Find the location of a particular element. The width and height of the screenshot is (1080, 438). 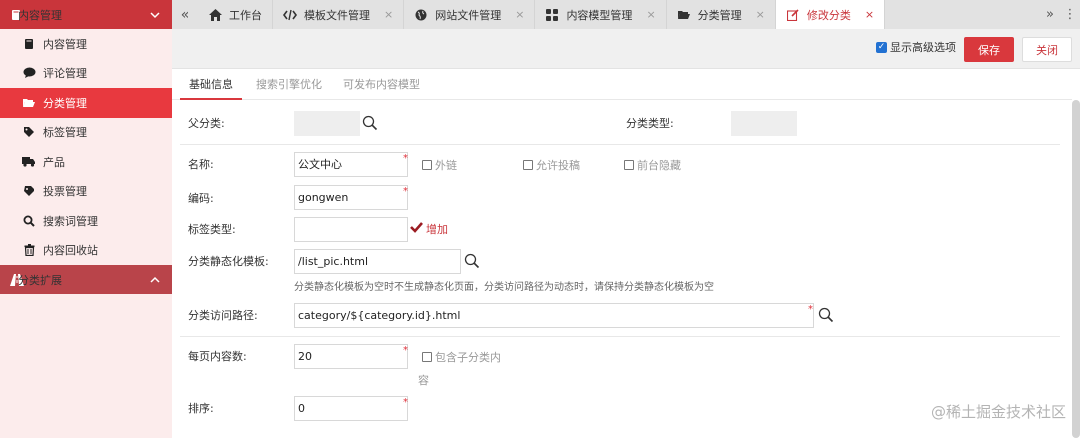

sidebar-item-comments: 评论管理 is located at coordinates (86, 74).